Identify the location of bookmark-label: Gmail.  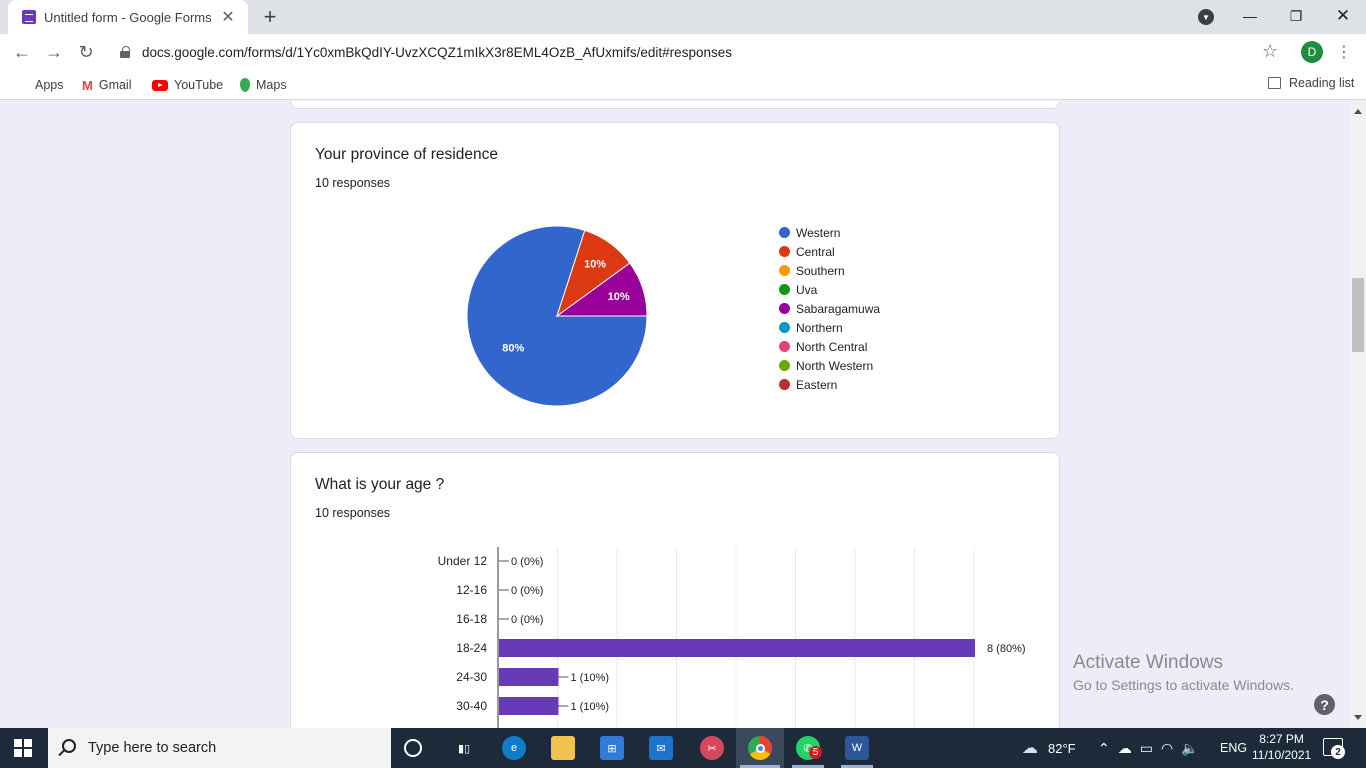
(115, 85).